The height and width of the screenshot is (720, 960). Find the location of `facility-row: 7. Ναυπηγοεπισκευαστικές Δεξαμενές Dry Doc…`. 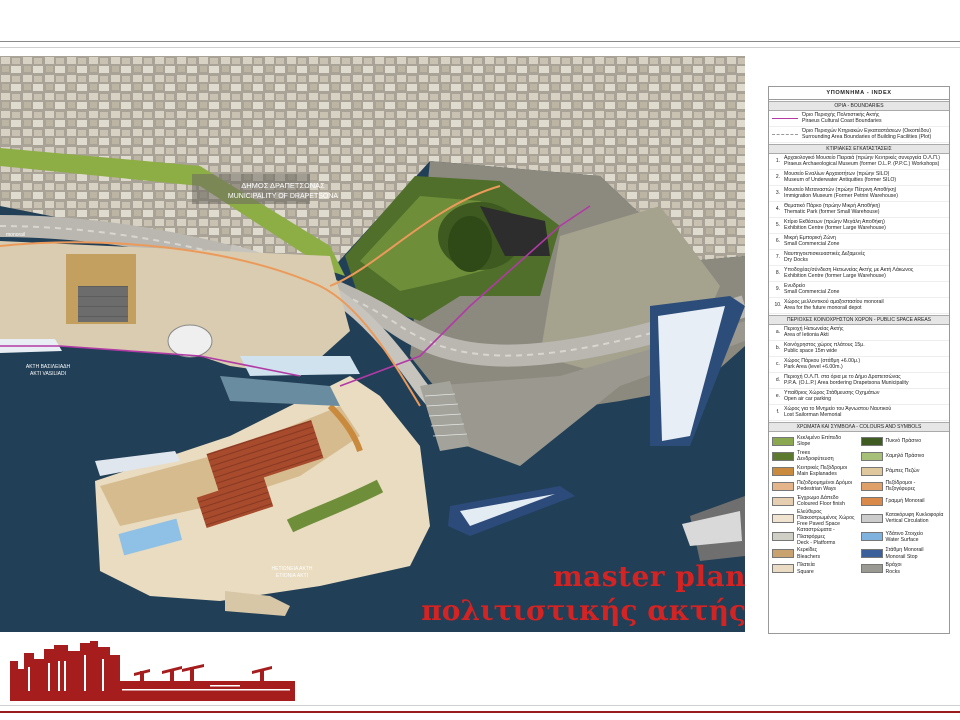

facility-row: 7. Ναυπηγοεπισκευαστικές Δεξαμενές Dry Doc… is located at coordinates (859, 258).